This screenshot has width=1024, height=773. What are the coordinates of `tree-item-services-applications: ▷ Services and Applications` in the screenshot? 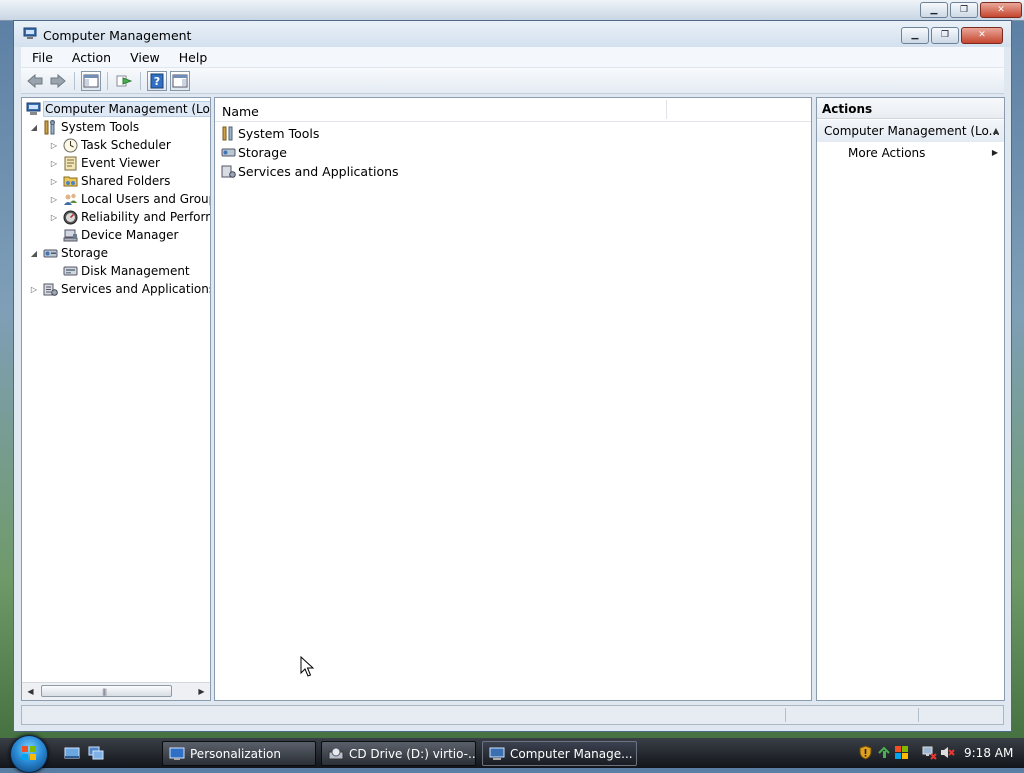 It's located at (119, 289).